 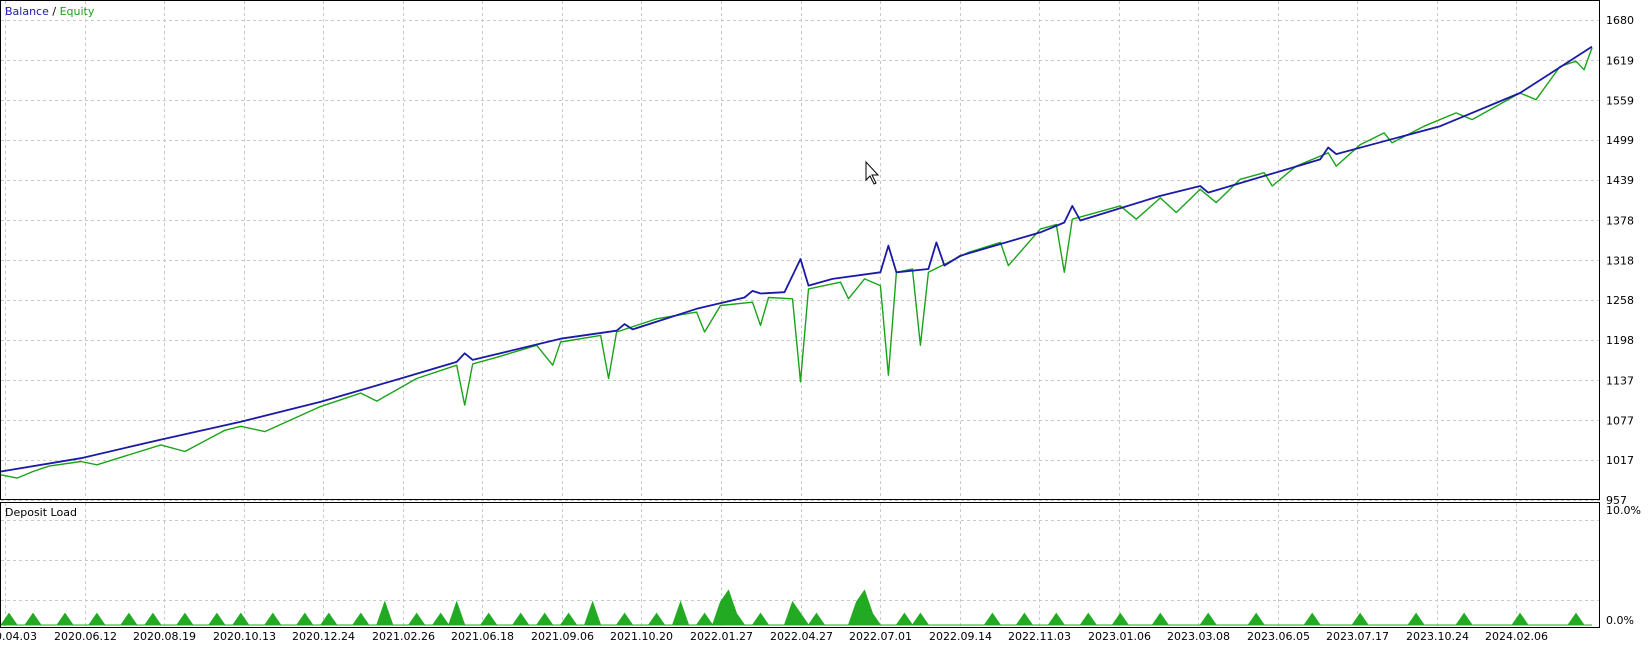 I want to click on x-tick-label: 2021.02.26, so click(x=403, y=636).